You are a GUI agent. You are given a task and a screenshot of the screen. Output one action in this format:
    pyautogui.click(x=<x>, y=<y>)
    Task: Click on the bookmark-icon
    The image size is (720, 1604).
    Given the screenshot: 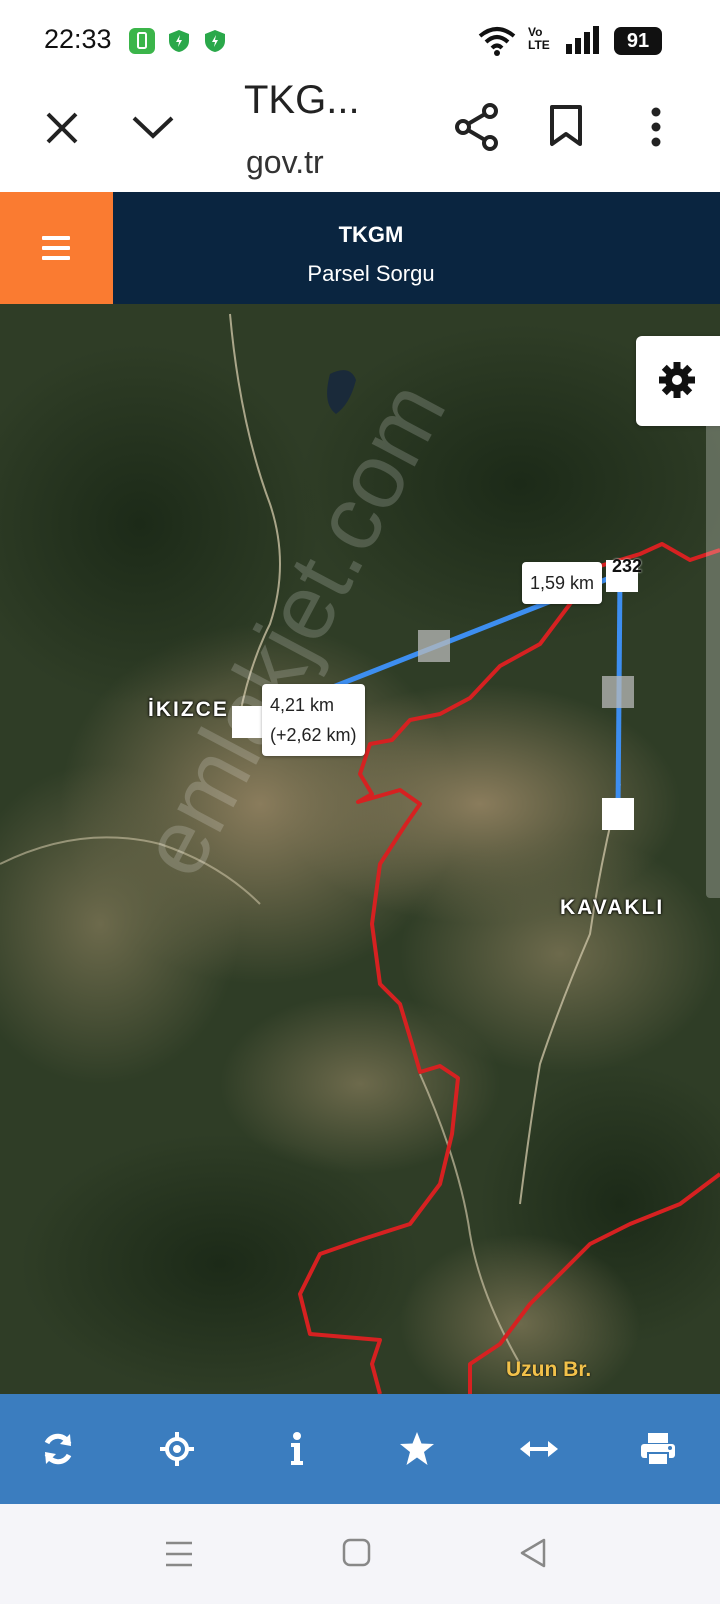 What is the action you would take?
    pyautogui.click(x=567, y=128)
    